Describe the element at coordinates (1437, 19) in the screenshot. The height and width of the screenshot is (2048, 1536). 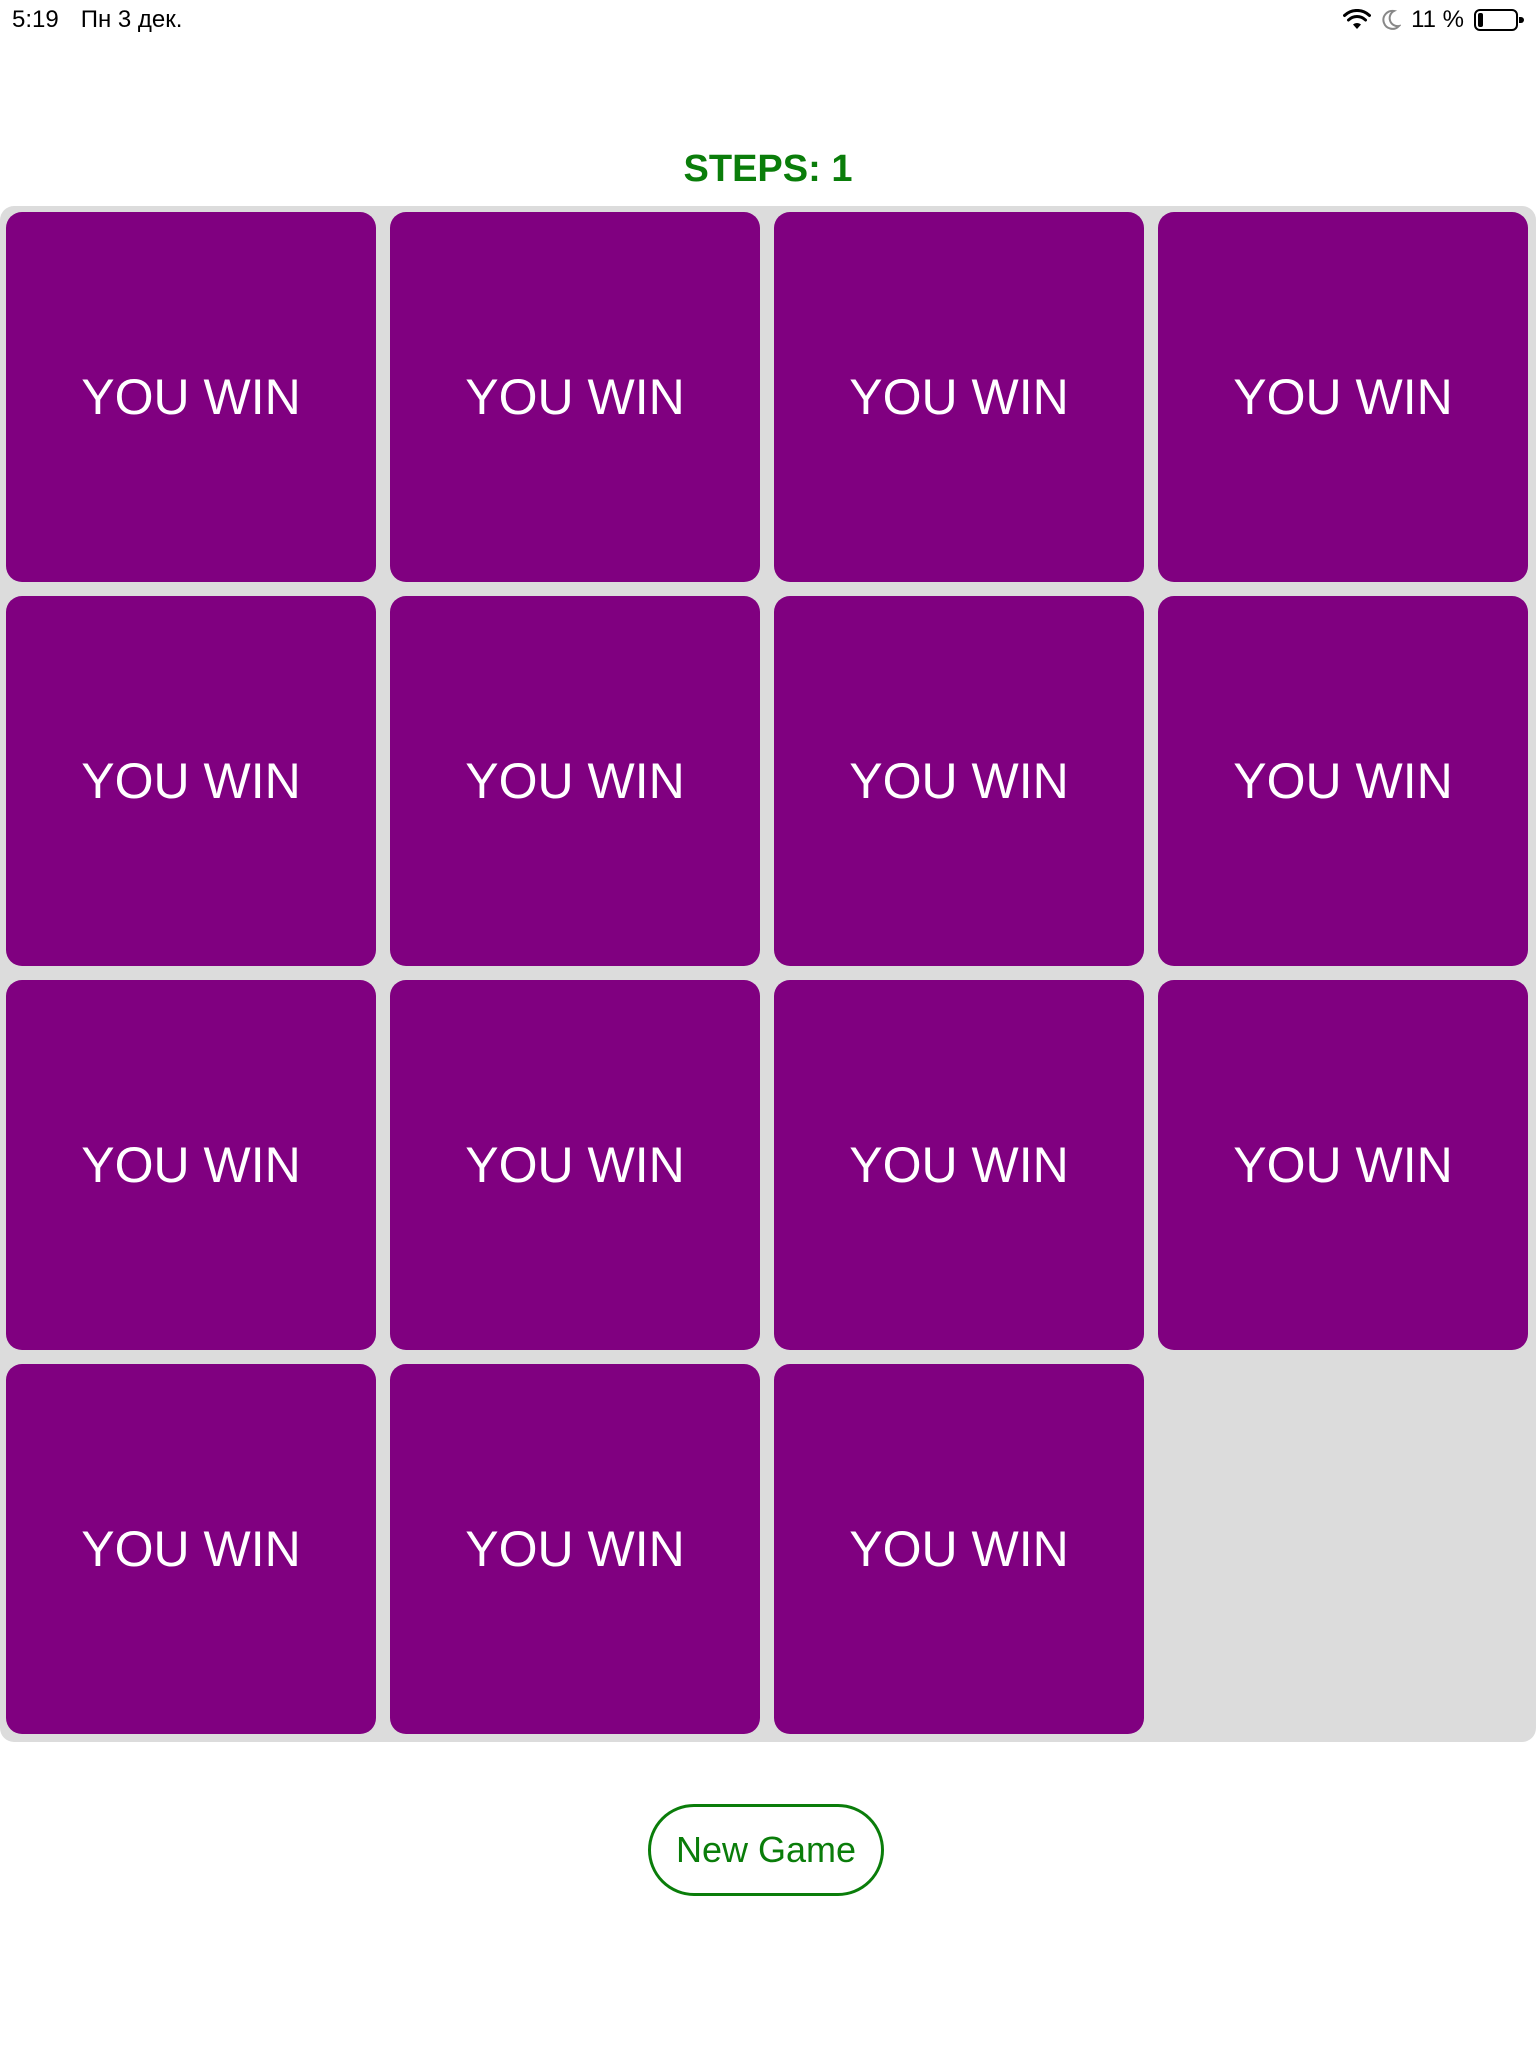
I see `battery-percent: 11 %` at that location.